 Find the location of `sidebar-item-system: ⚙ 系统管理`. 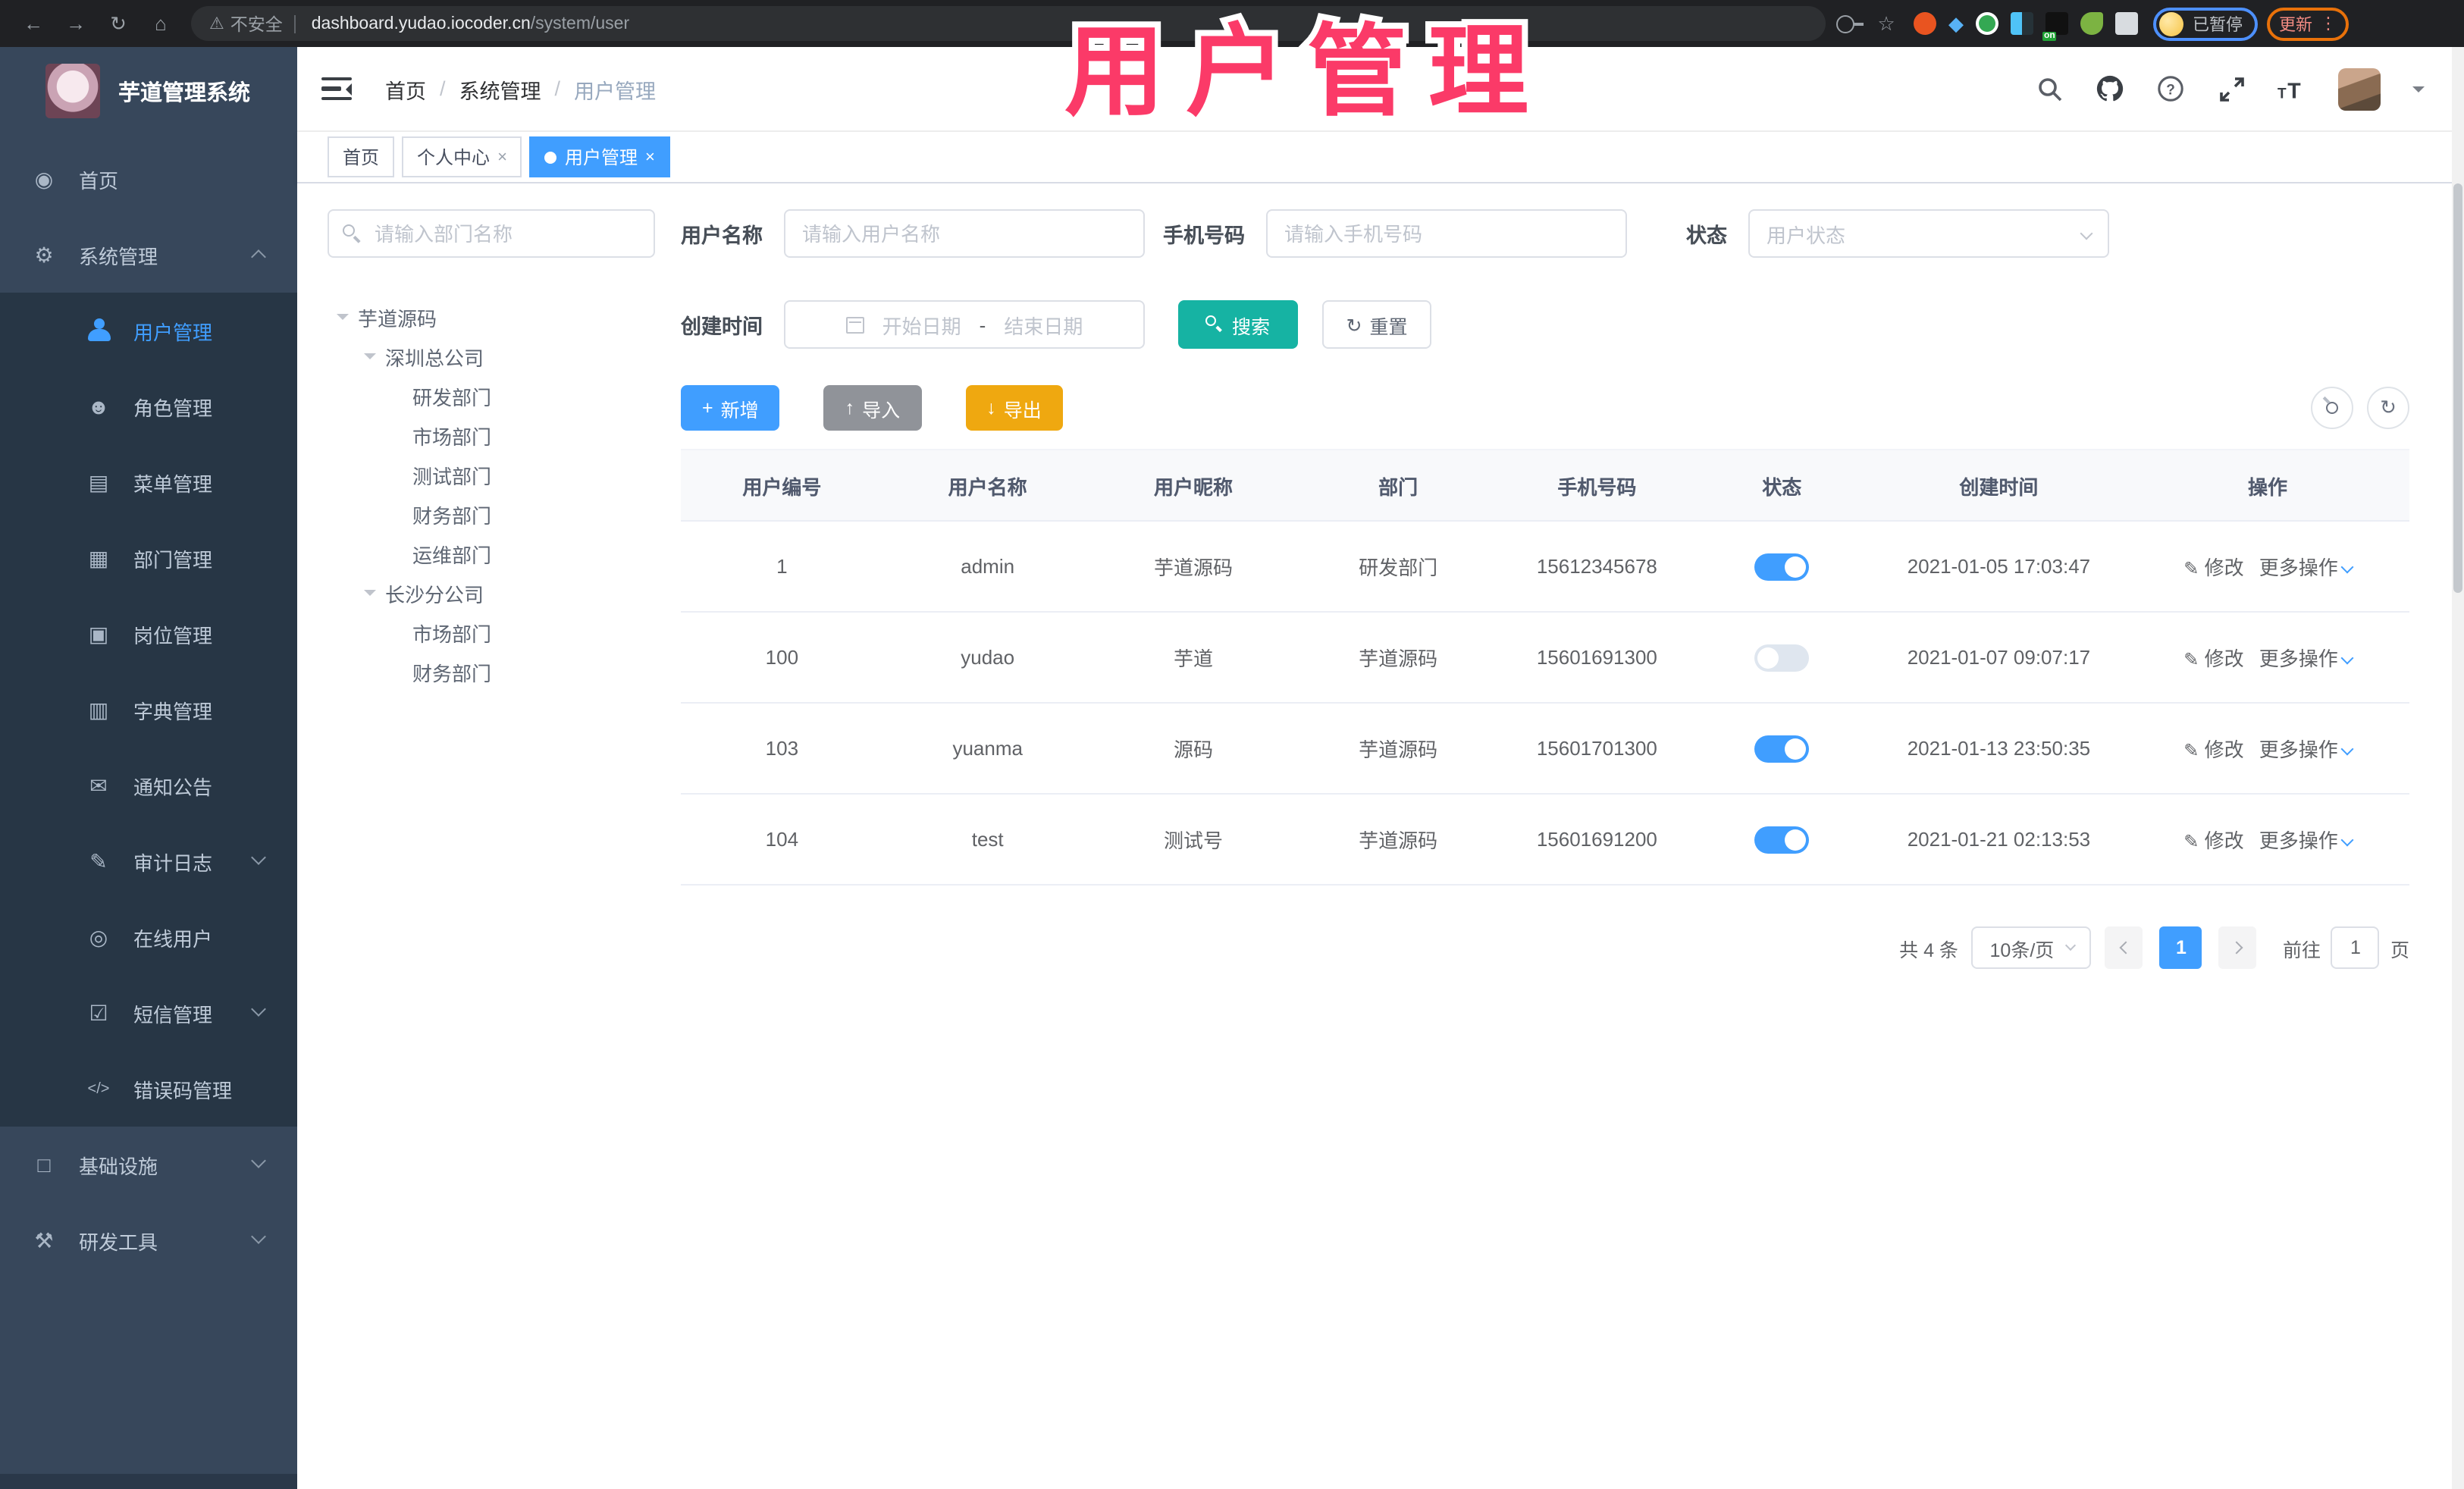

sidebar-item-system: ⚙ 系统管理 is located at coordinates (148, 255).